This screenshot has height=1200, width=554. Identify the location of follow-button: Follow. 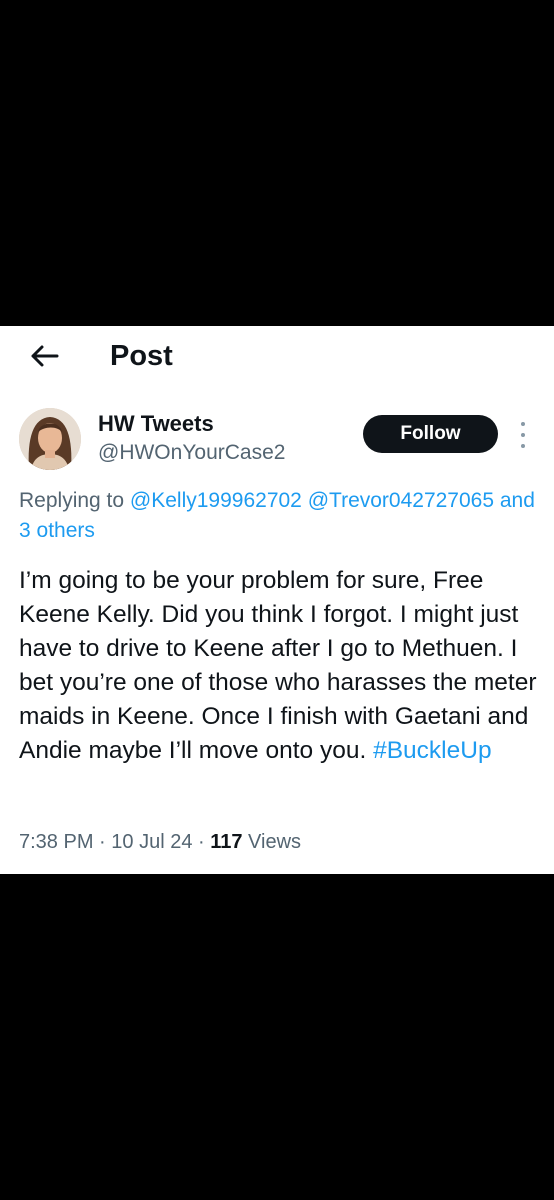
(430, 434).